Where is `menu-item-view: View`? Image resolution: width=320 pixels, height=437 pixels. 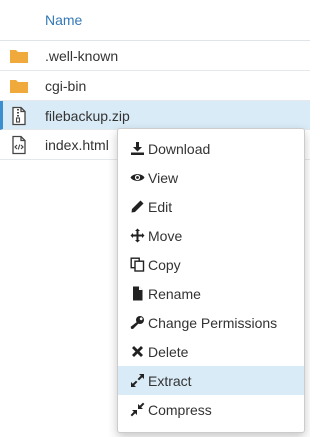
menu-item-view: View is located at coordinates (211, 177).